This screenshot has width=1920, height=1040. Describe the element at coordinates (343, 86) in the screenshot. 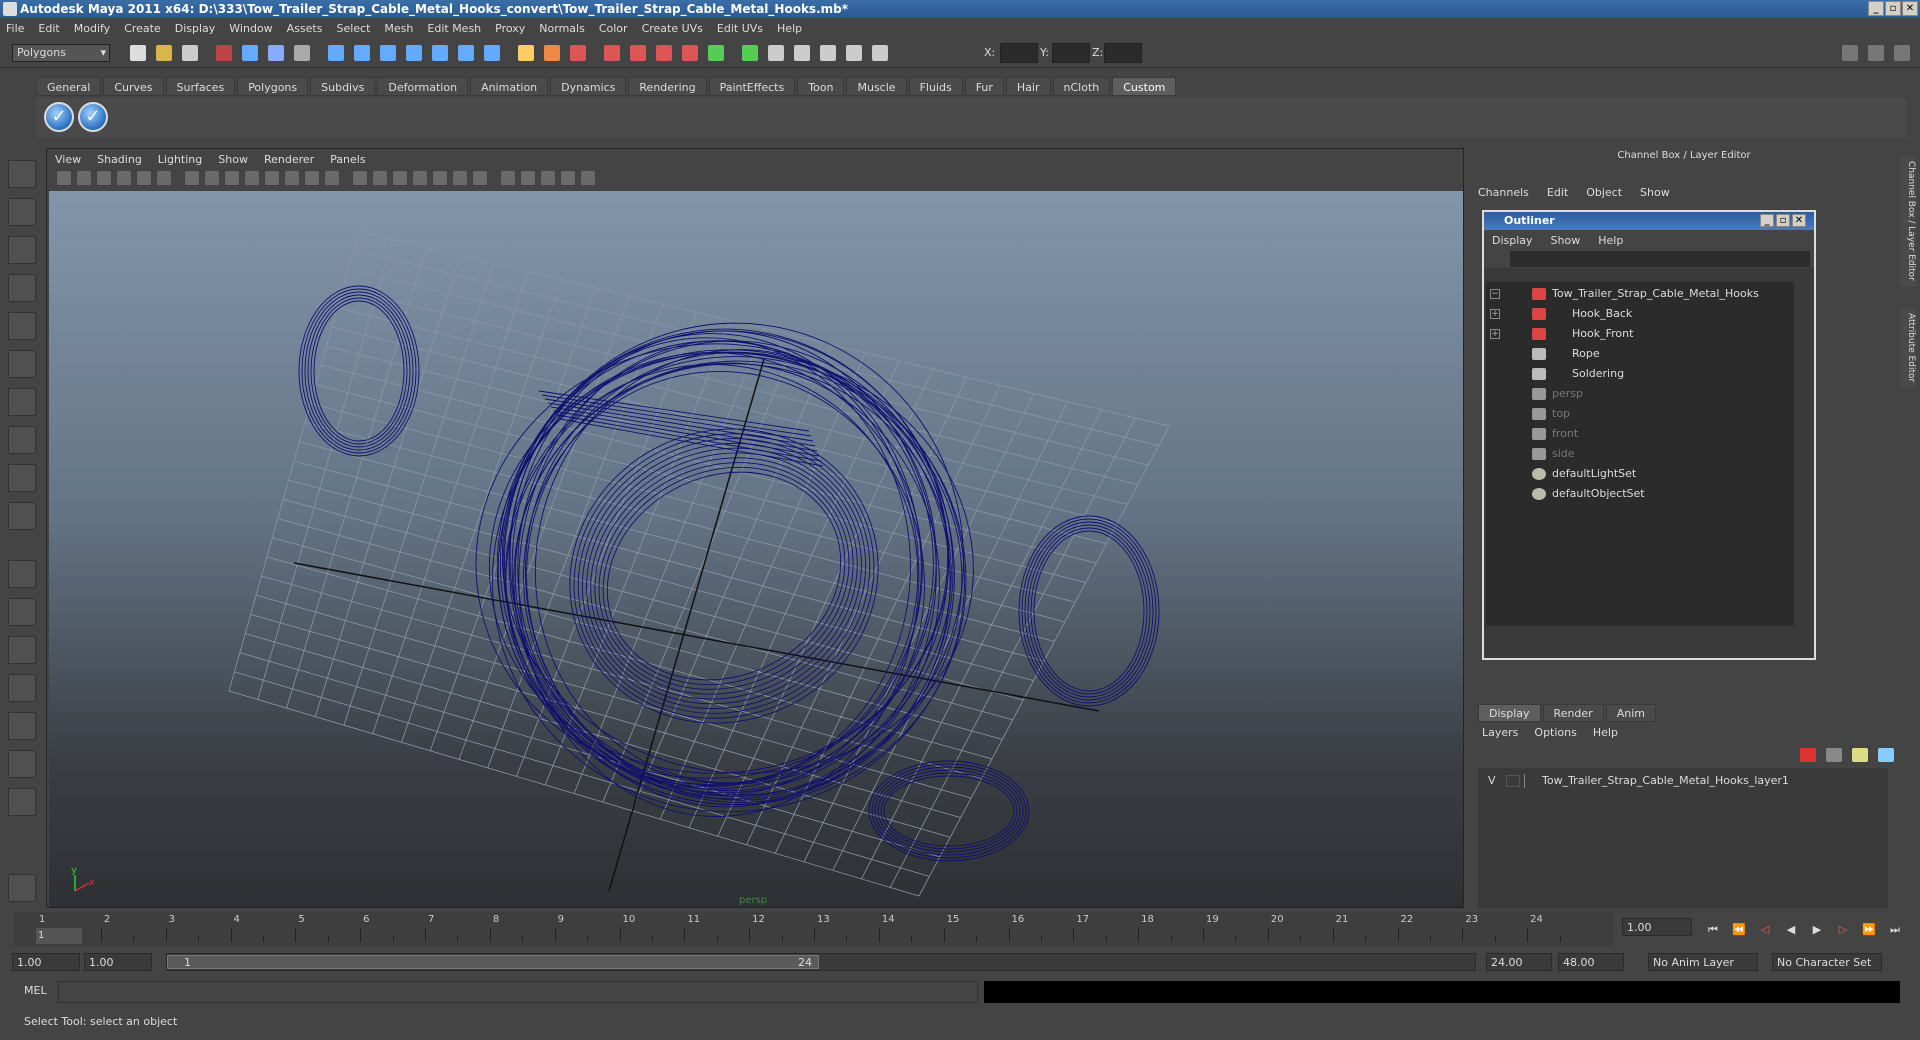

I see `shelf-tab-subdivs: Subdivs` at that location.